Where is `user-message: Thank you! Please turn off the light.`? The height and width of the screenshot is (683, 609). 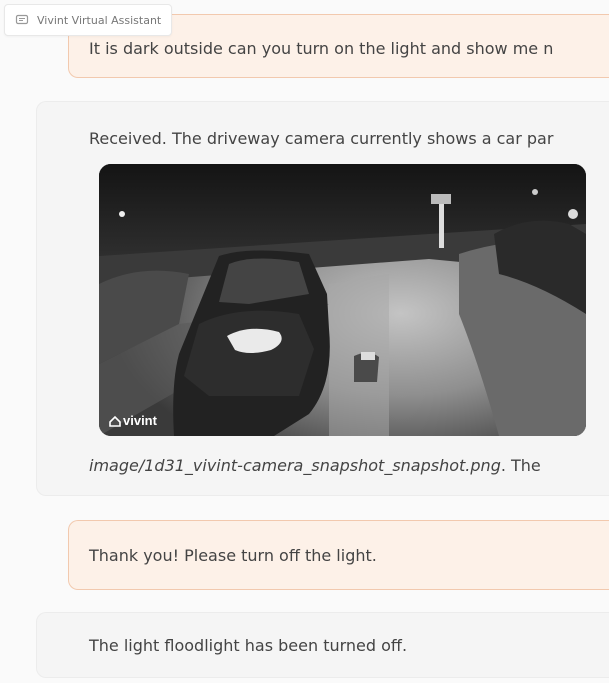
user-message: Thank you! Please turn off the light. is located at coordinates (338, 555).